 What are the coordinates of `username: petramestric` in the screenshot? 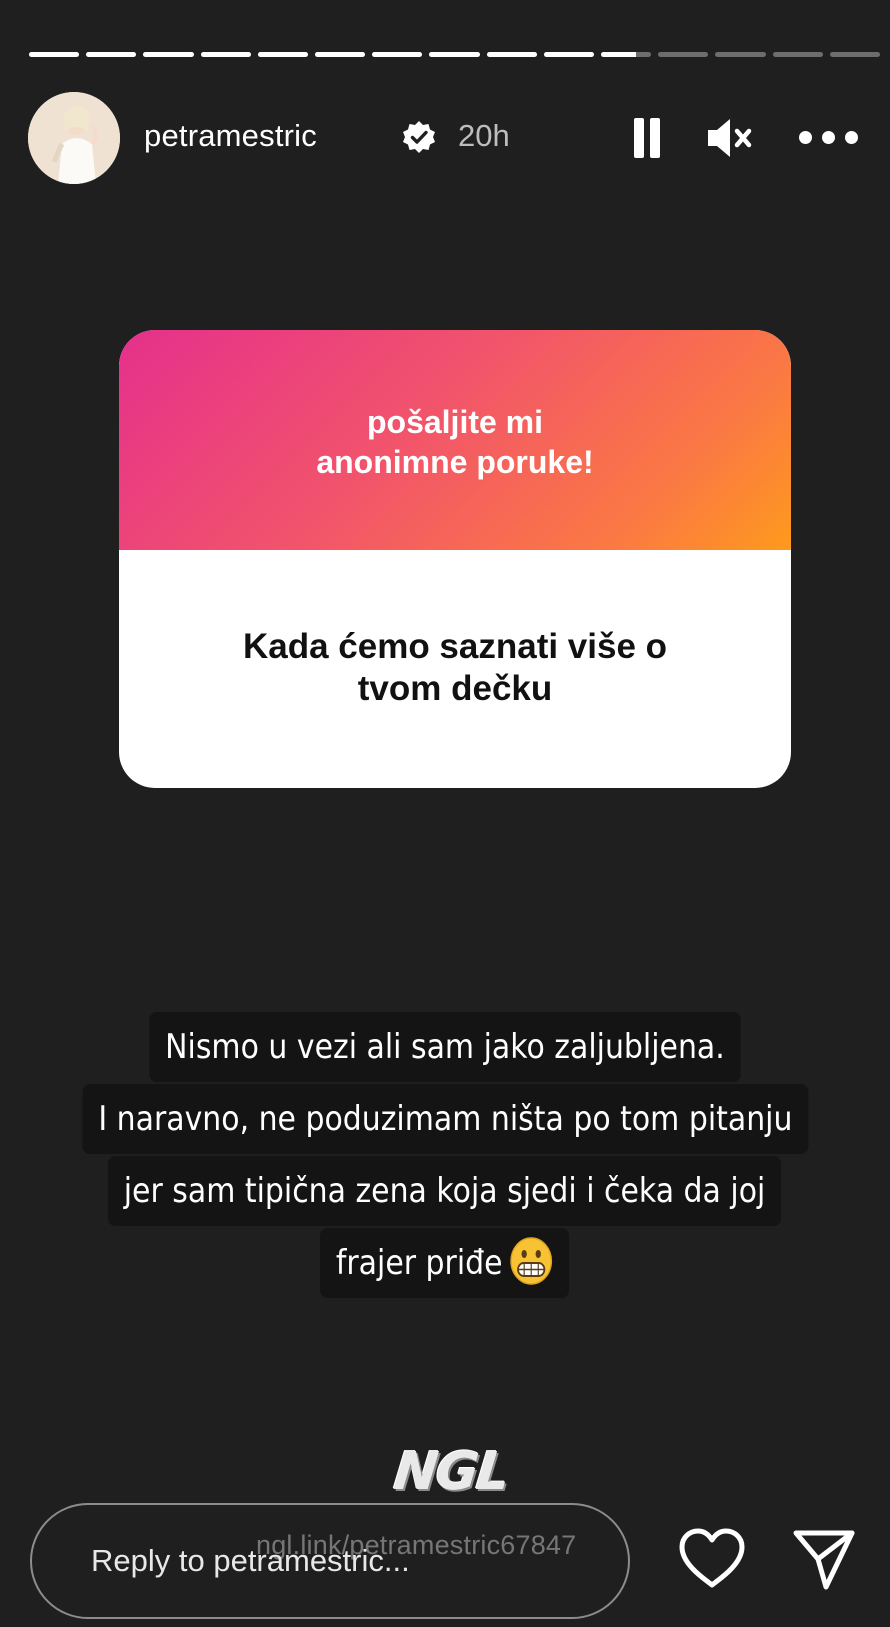 It's located at (230, 136).